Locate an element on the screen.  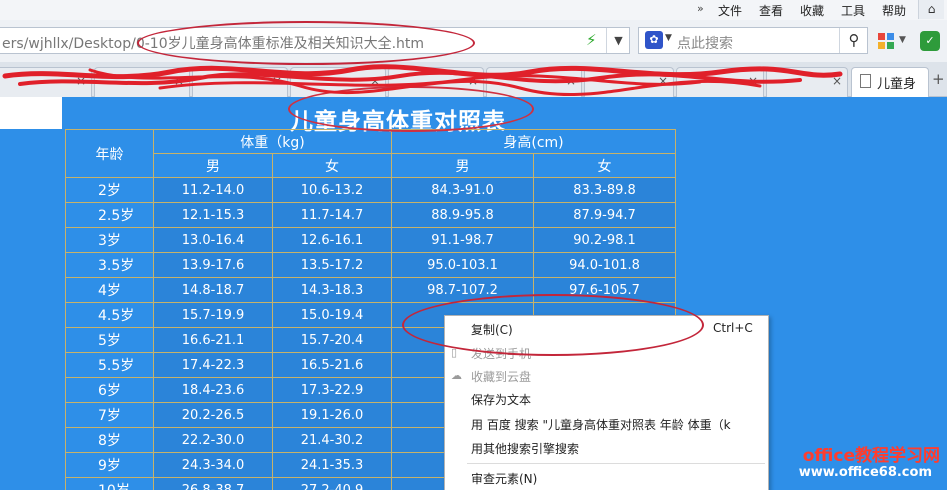
height-male-cell: 91.1-98.7 is located at coordinates (462, 240).